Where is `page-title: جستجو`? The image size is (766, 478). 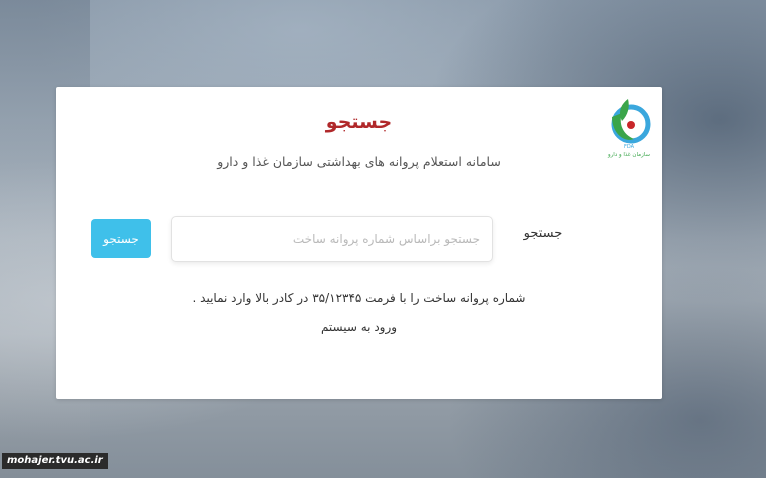
page-title: جستجو is located at coordinates (359, 122).